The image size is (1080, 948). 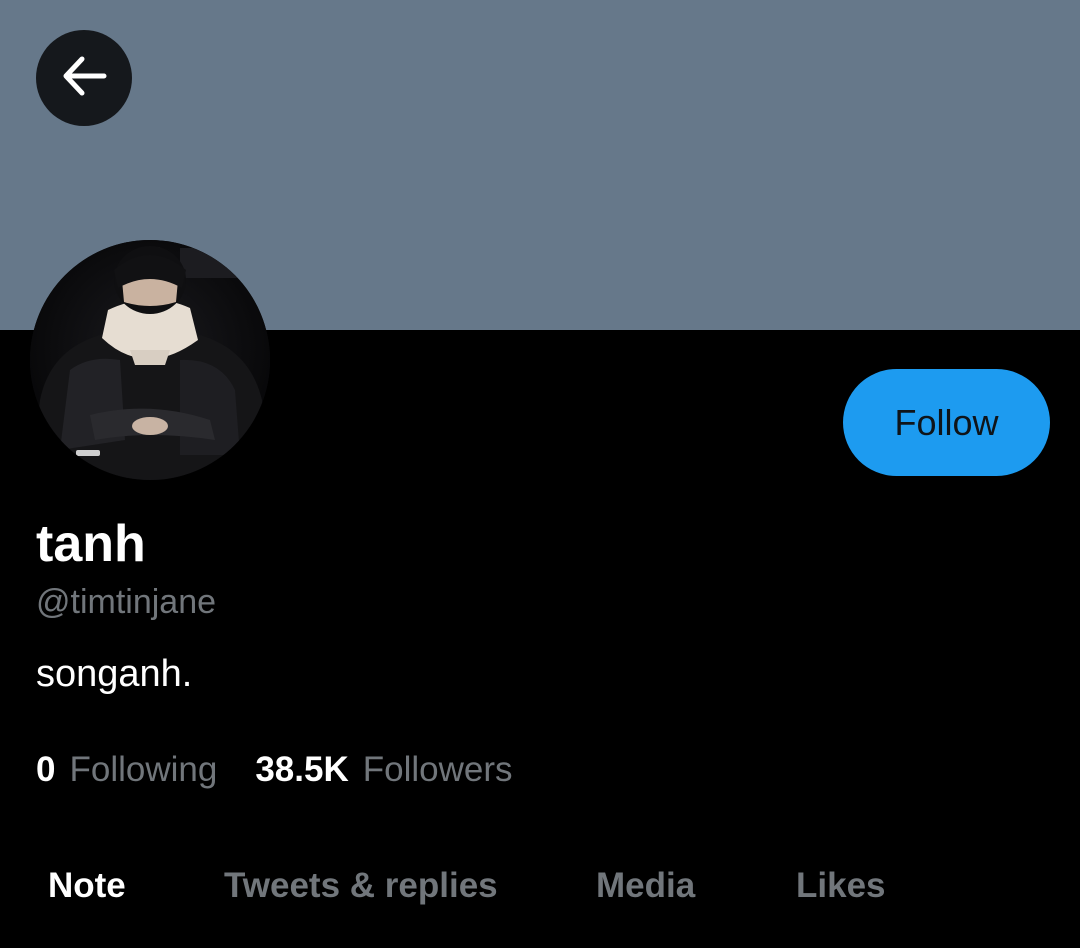 I want to click on tab-likes: Likes, so click(x=841, y=886).